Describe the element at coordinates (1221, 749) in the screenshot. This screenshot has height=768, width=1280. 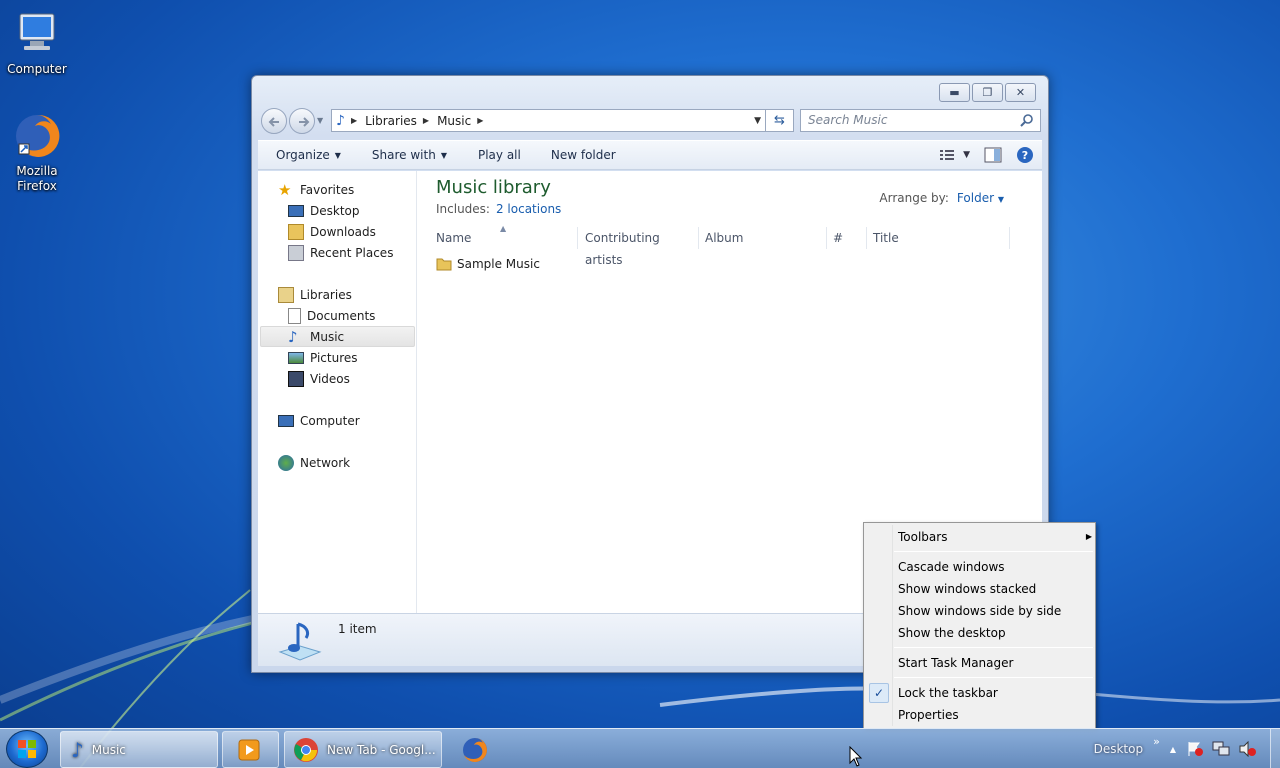
I see `network-tray-icon` at that location.